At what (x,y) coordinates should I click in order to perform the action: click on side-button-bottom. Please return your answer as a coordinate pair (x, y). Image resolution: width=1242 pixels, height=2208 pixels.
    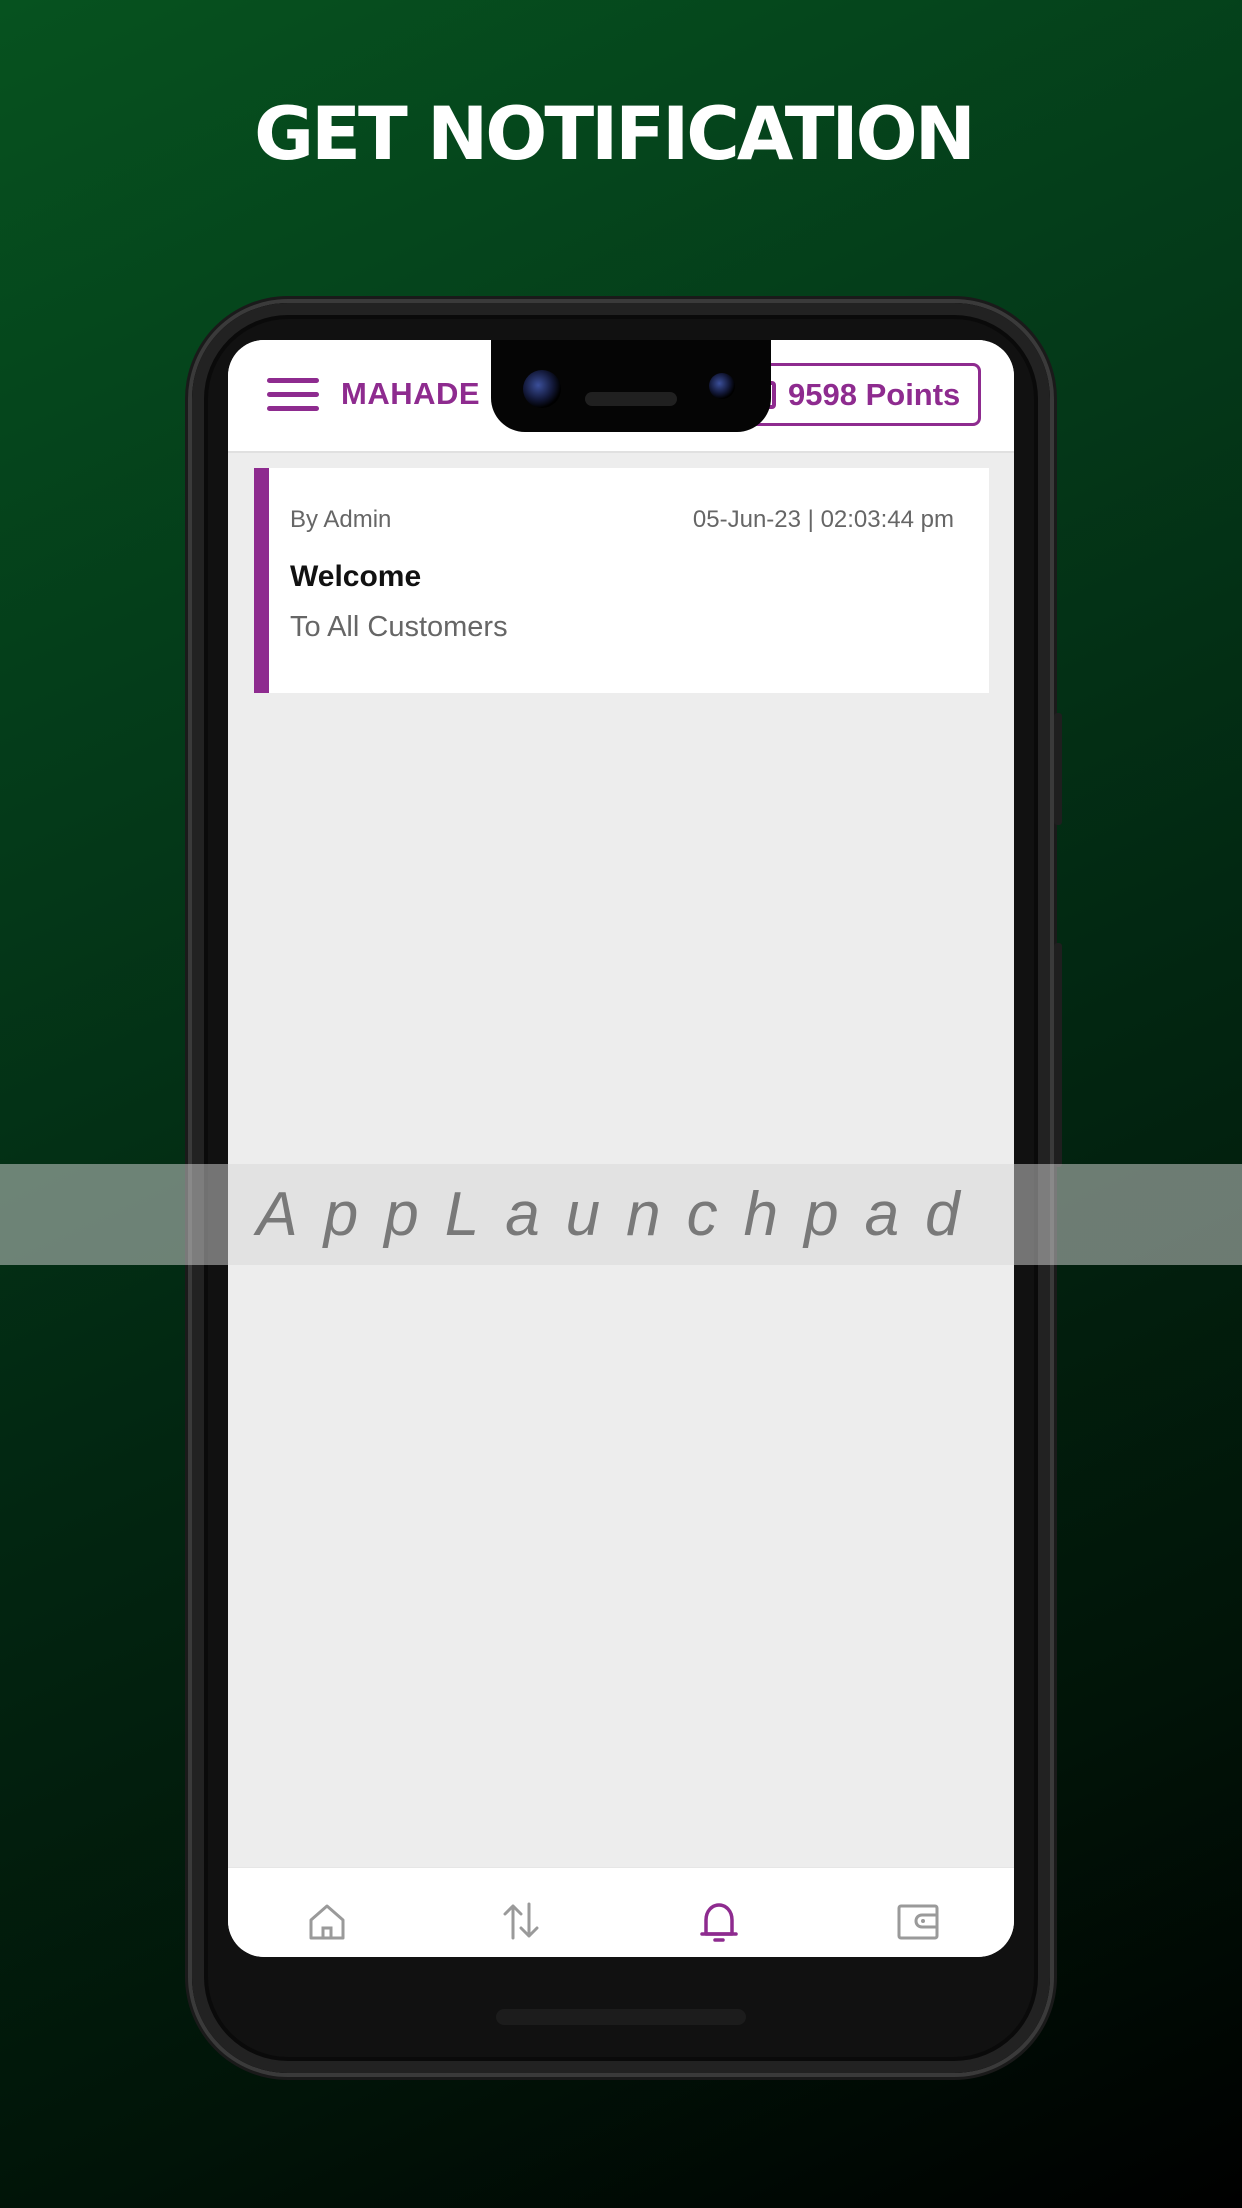
    Looking at the image, I should click on (1058, 1055).